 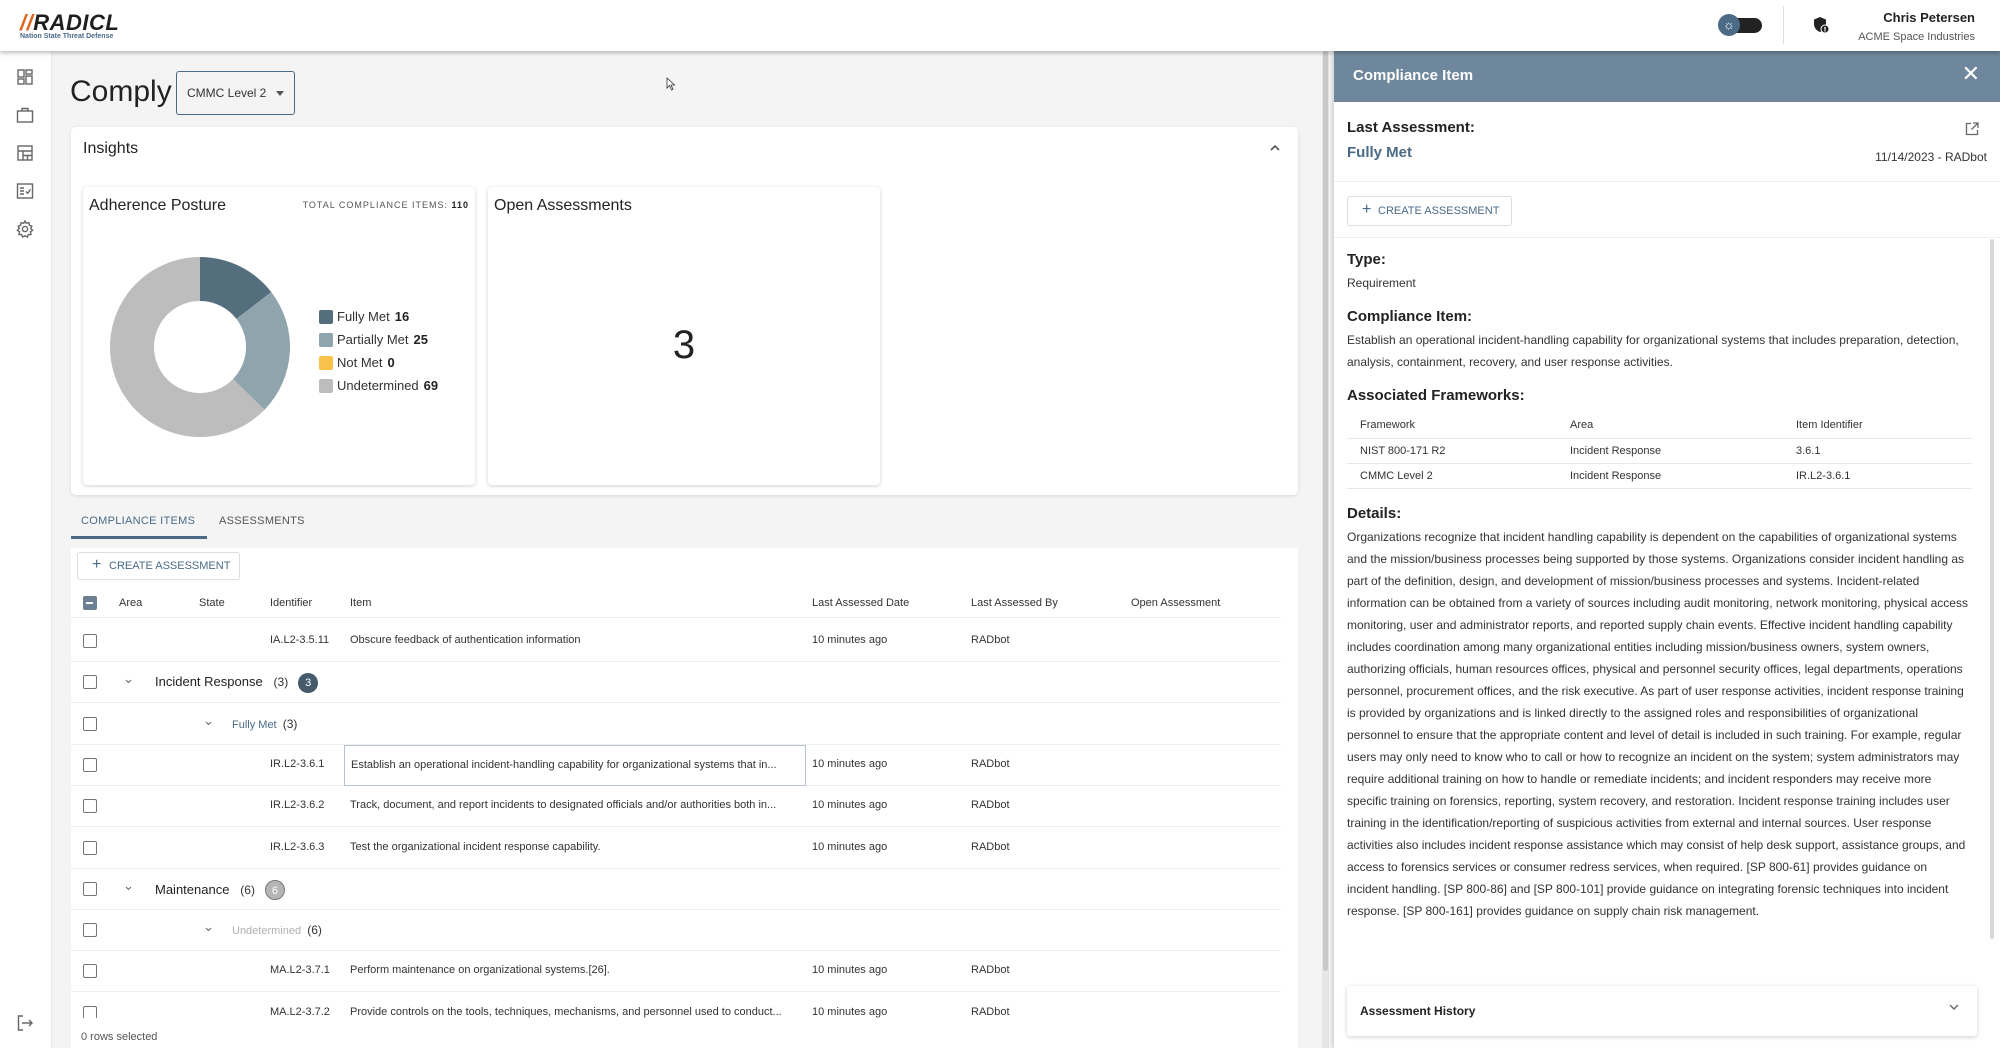 I want to click on adherence-donut-chart, so click(x=200, y=347).